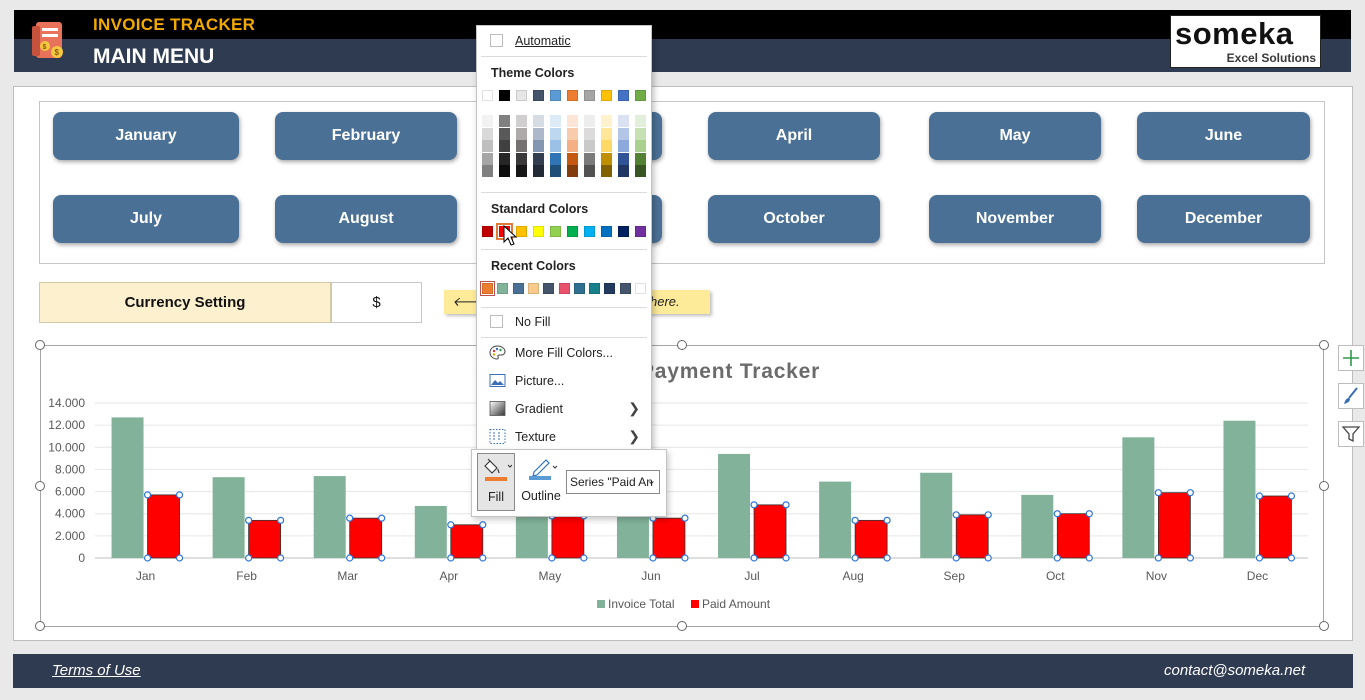  Describe the element at coordinates (563, 409) in the screenshot. I see `gradient-fill-item: Gradient ❯` at that location.